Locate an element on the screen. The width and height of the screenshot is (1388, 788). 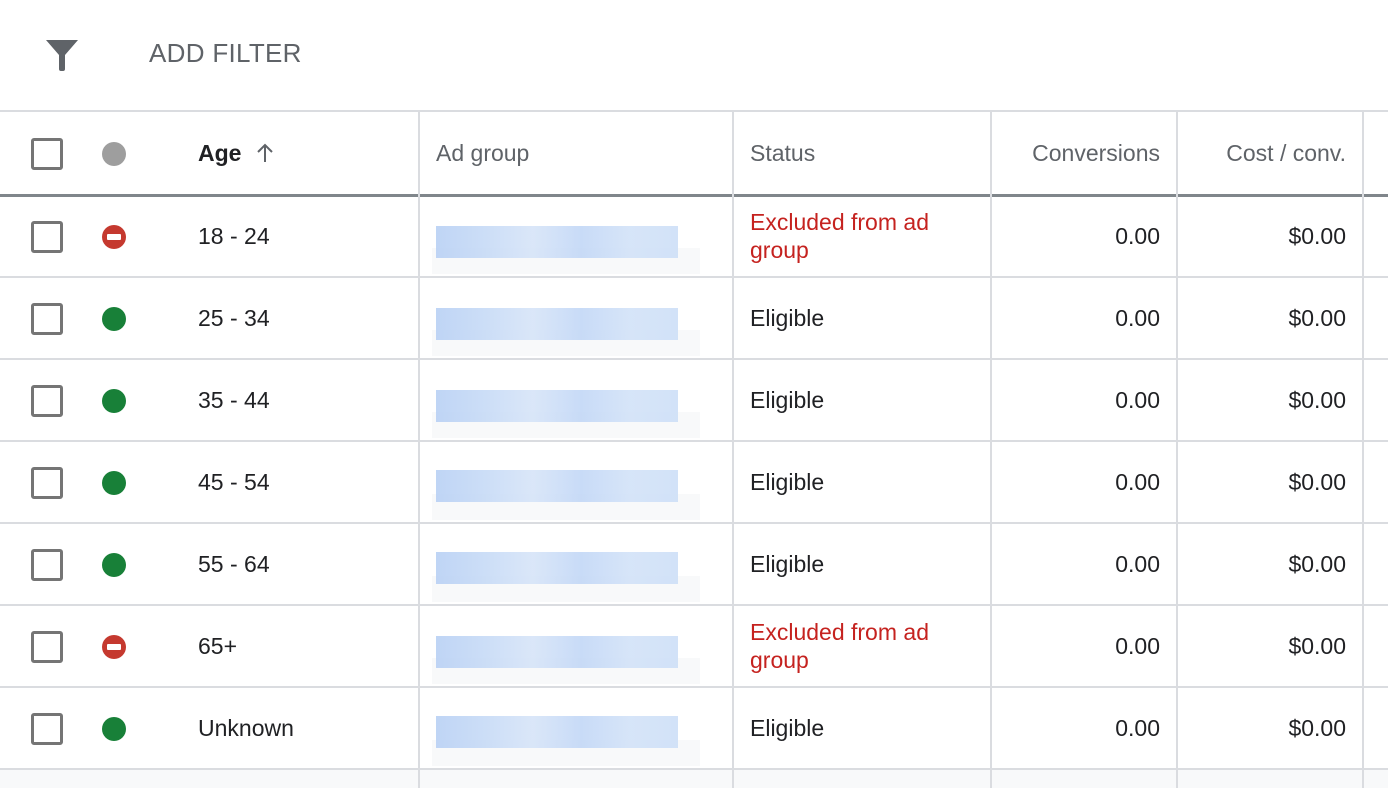
filter-icon is located at coordinates (62, 55).